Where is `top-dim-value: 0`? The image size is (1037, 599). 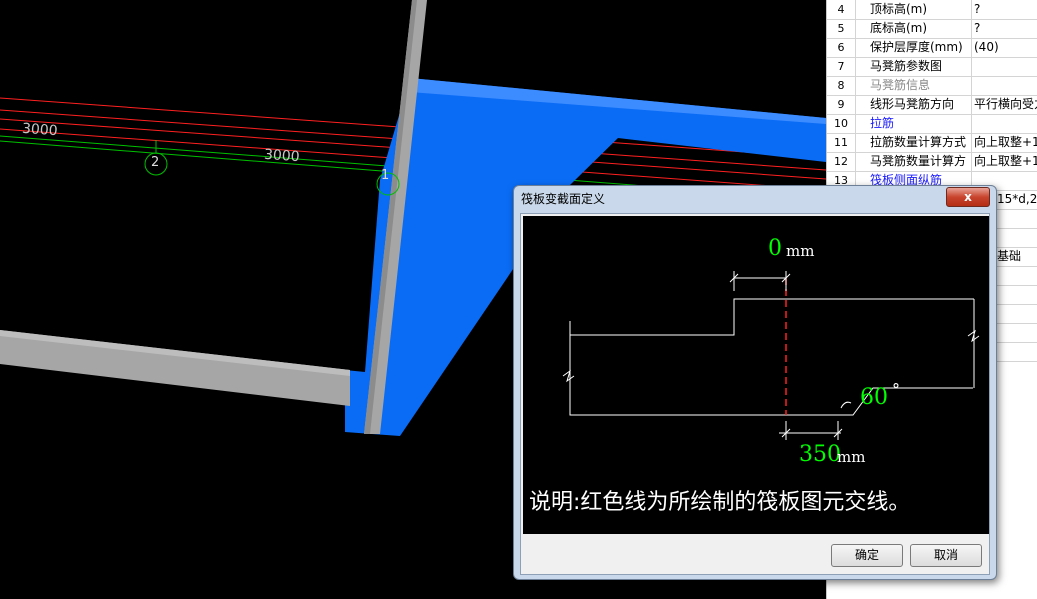 top-dim-value: 0 is located at coordinates (775, 248).